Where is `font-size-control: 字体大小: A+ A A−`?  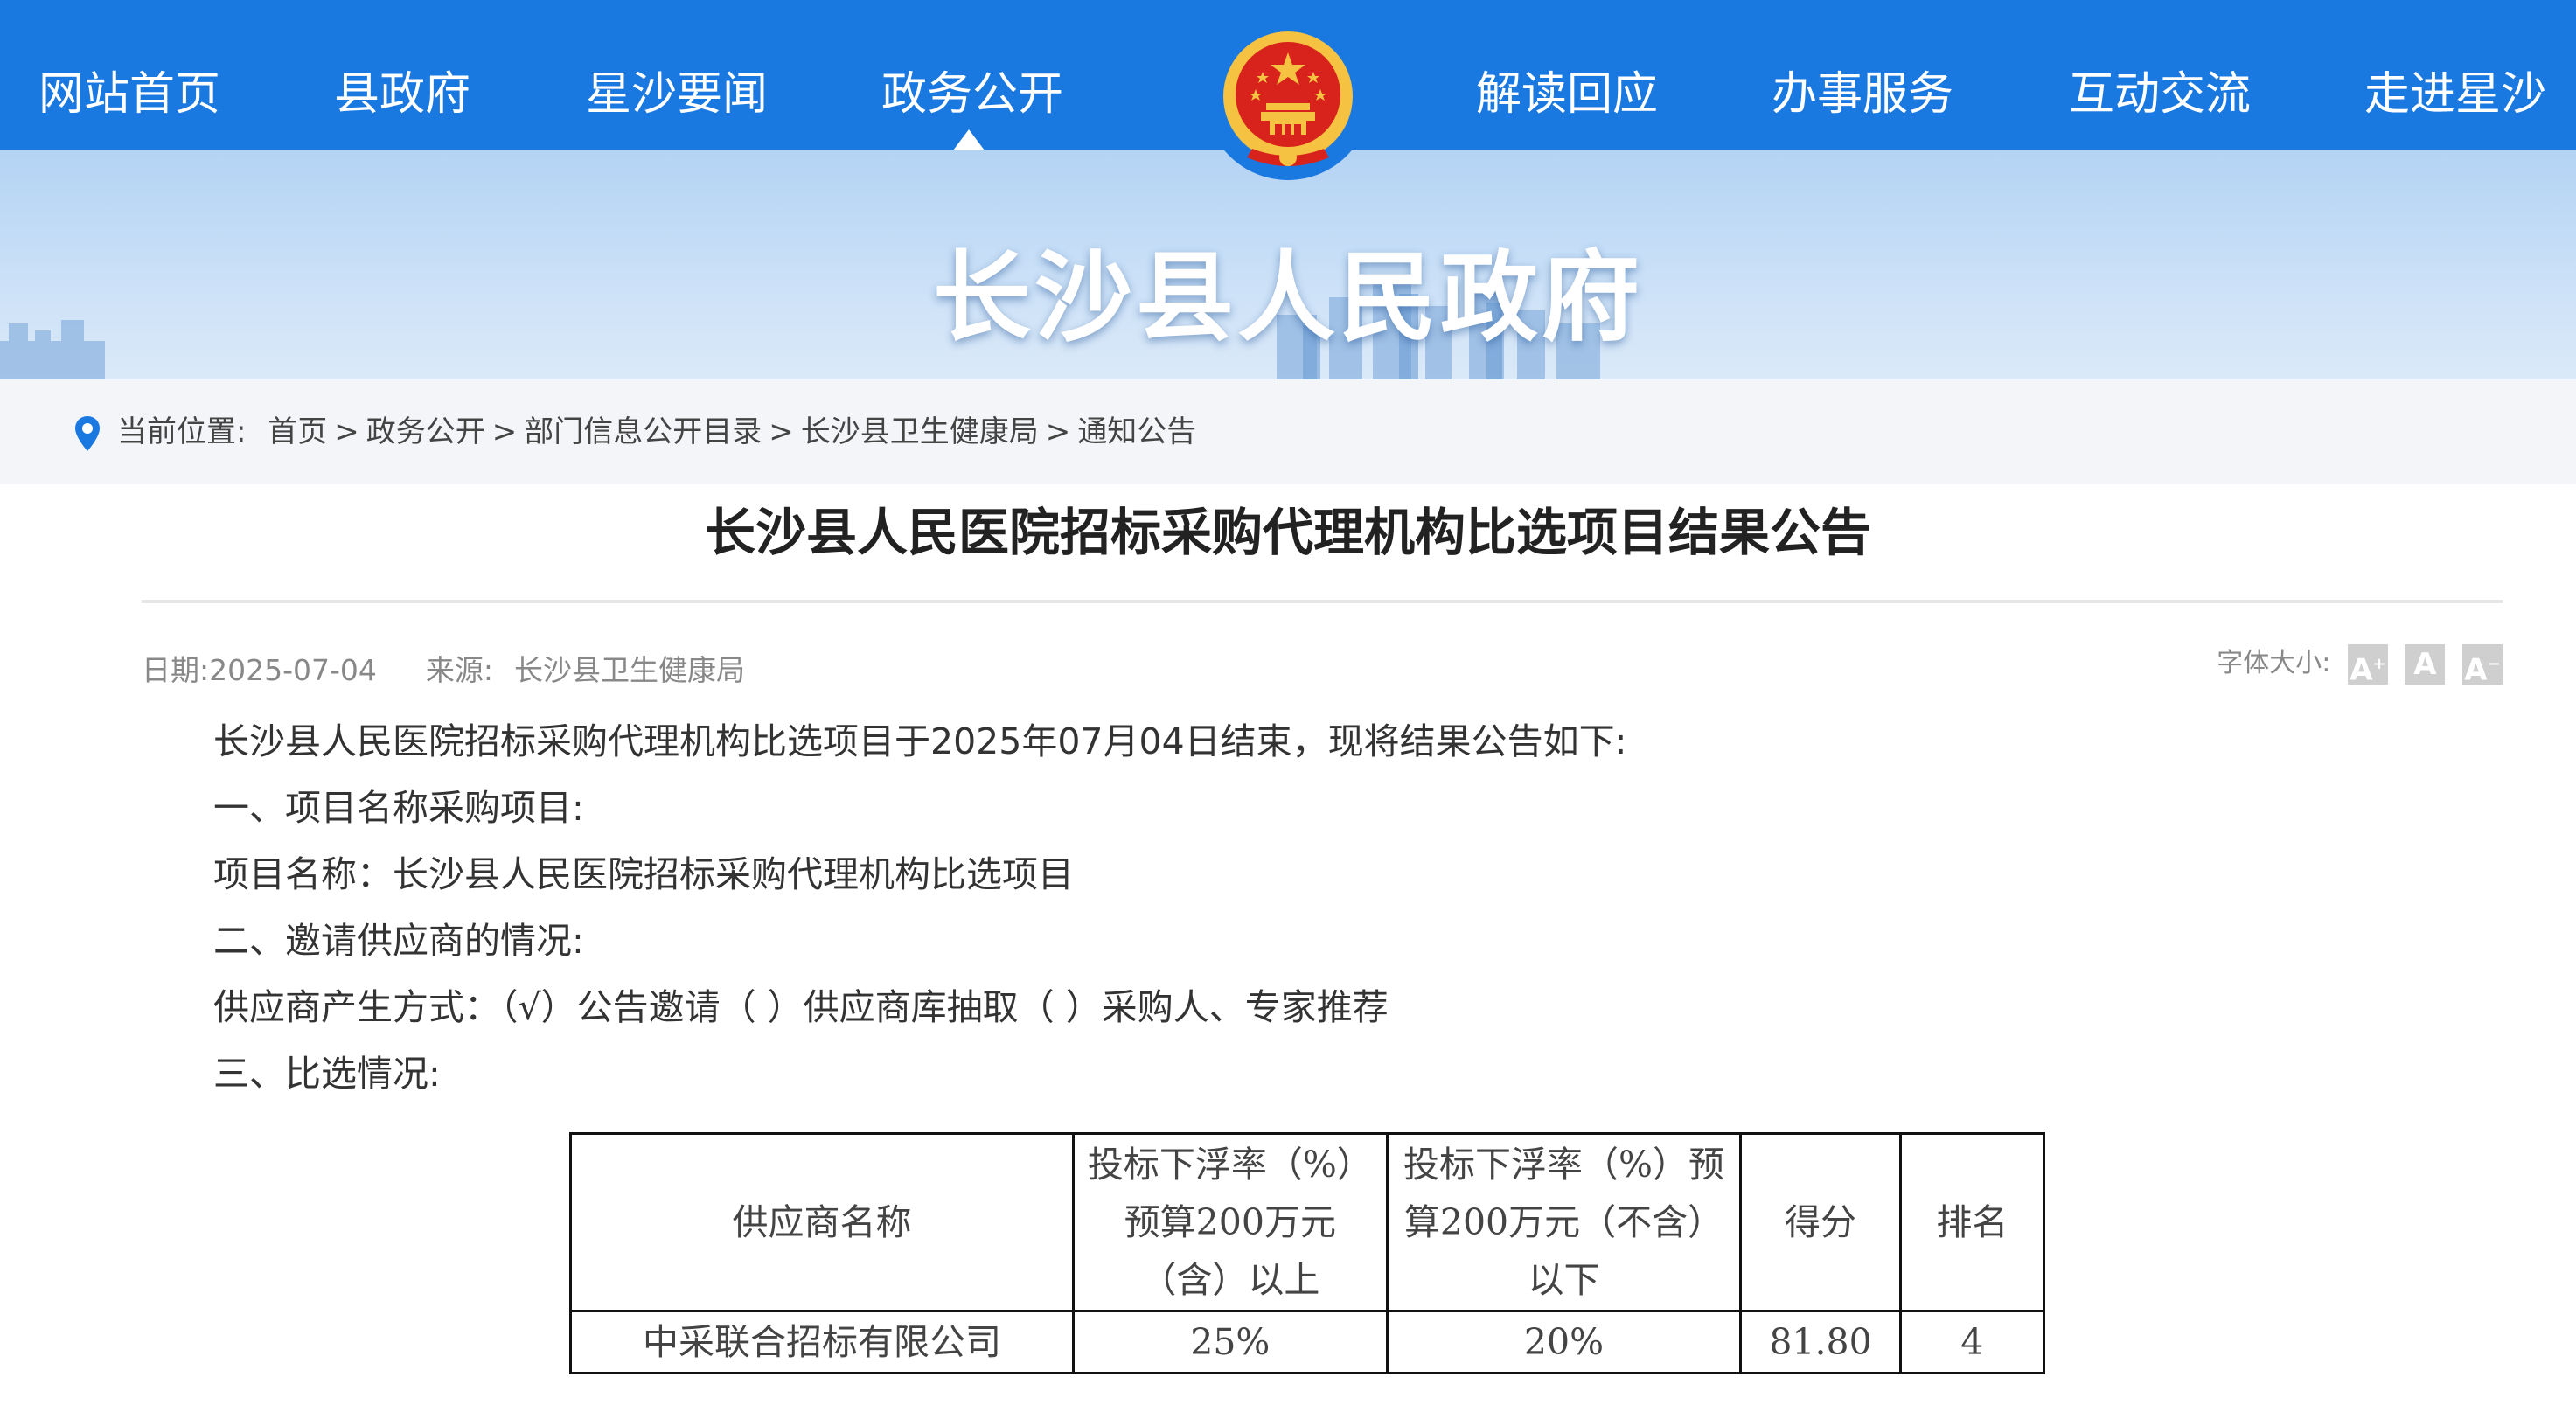 font-size-control: 字体大小: A+ A A− is located at coordinates (2360, 664).